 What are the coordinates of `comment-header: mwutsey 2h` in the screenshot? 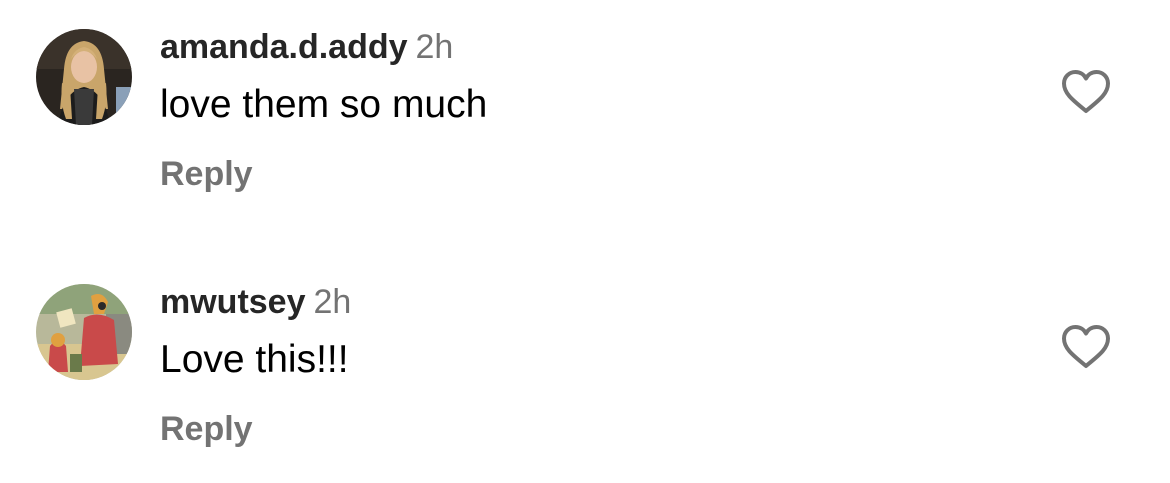 It's located at (255, 302).